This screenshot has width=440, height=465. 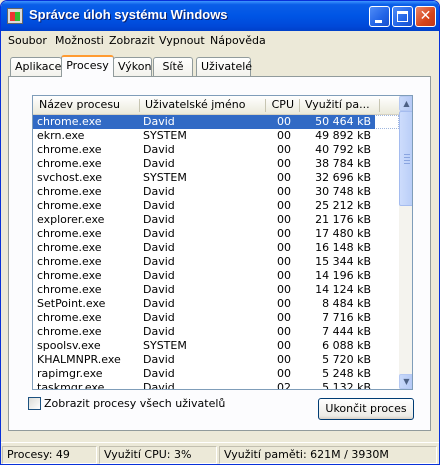 What do you see at coordinates (173, 66) in the screenshot?
I see `tab-site: Sítě` at bounding box center [173, 66].